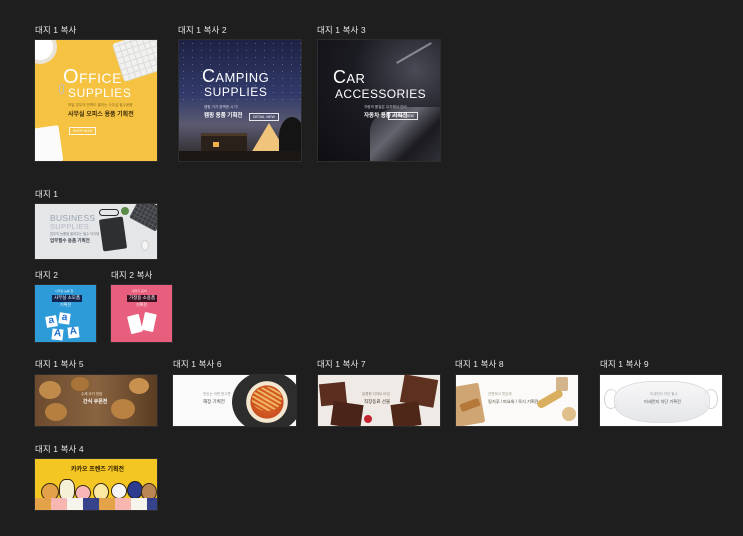 This screenshot has width=743, height=536. What do you see at coordinates (240, 156) in the screenshot?
I see `ground` at bounding box center [240, 156].